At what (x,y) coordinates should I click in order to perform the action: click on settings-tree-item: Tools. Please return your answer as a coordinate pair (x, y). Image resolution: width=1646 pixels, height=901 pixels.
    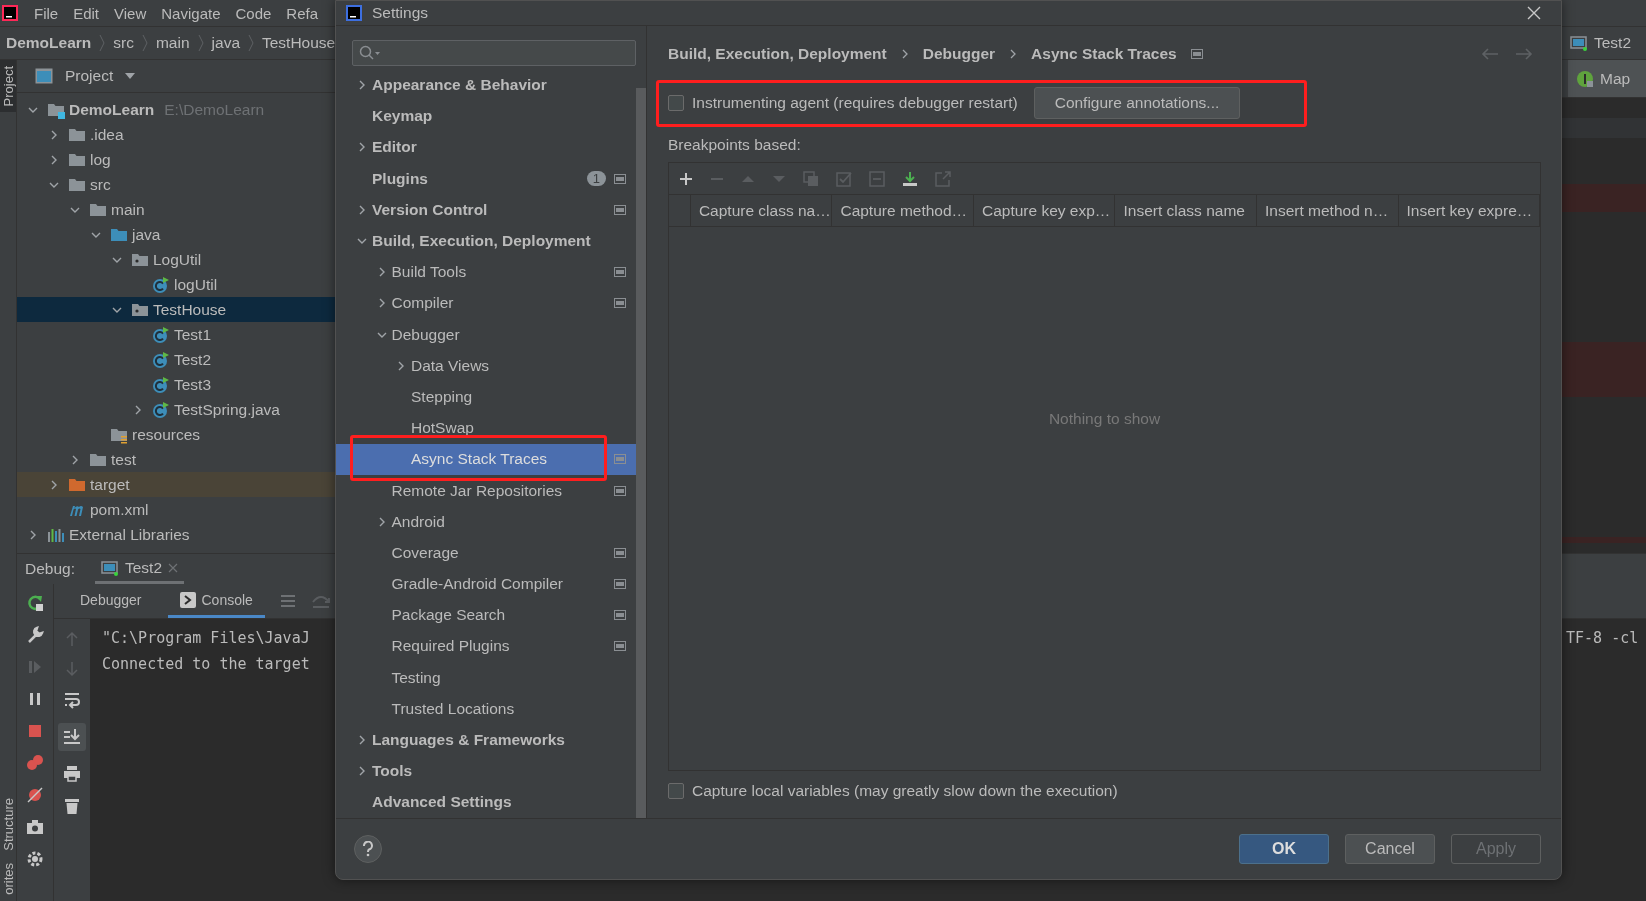
    Looking at the image, I should click on (486, 771).